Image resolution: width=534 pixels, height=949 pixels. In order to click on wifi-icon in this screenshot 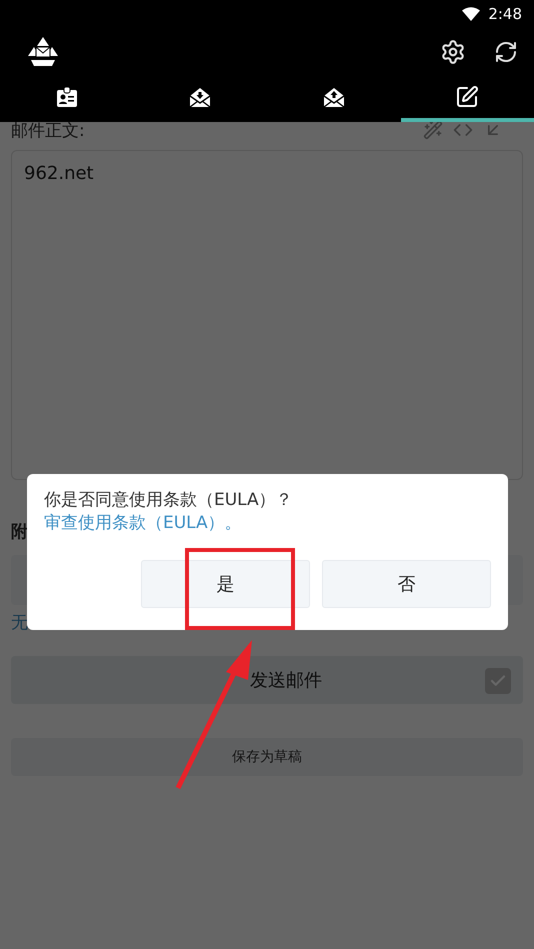, I will do `click(471, 14)`.